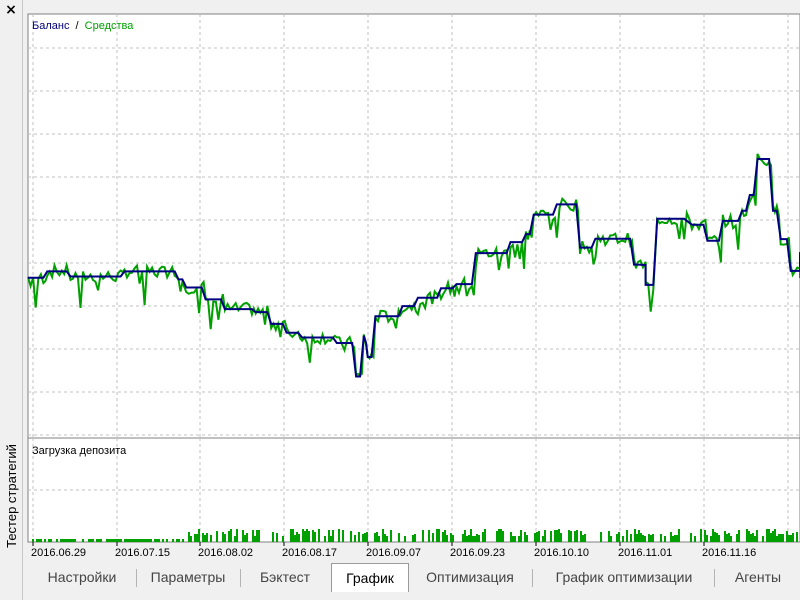  What do you see at coordinates (729, 553) in the screenshot?
I see `x-tick-label: 2016.11.16` at bounding box center [729, 553].